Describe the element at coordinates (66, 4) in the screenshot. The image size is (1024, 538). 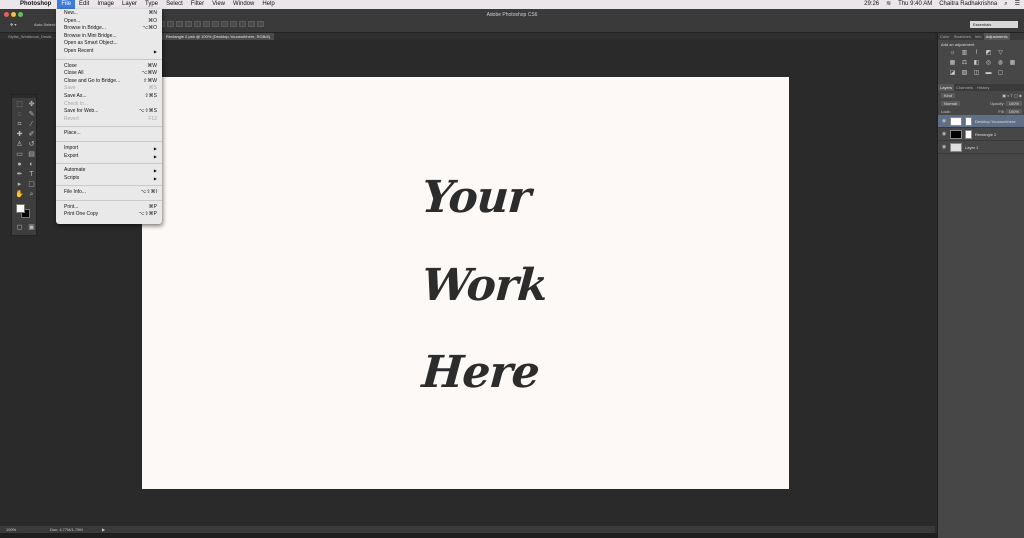
I see `menu-file: File` at that location.